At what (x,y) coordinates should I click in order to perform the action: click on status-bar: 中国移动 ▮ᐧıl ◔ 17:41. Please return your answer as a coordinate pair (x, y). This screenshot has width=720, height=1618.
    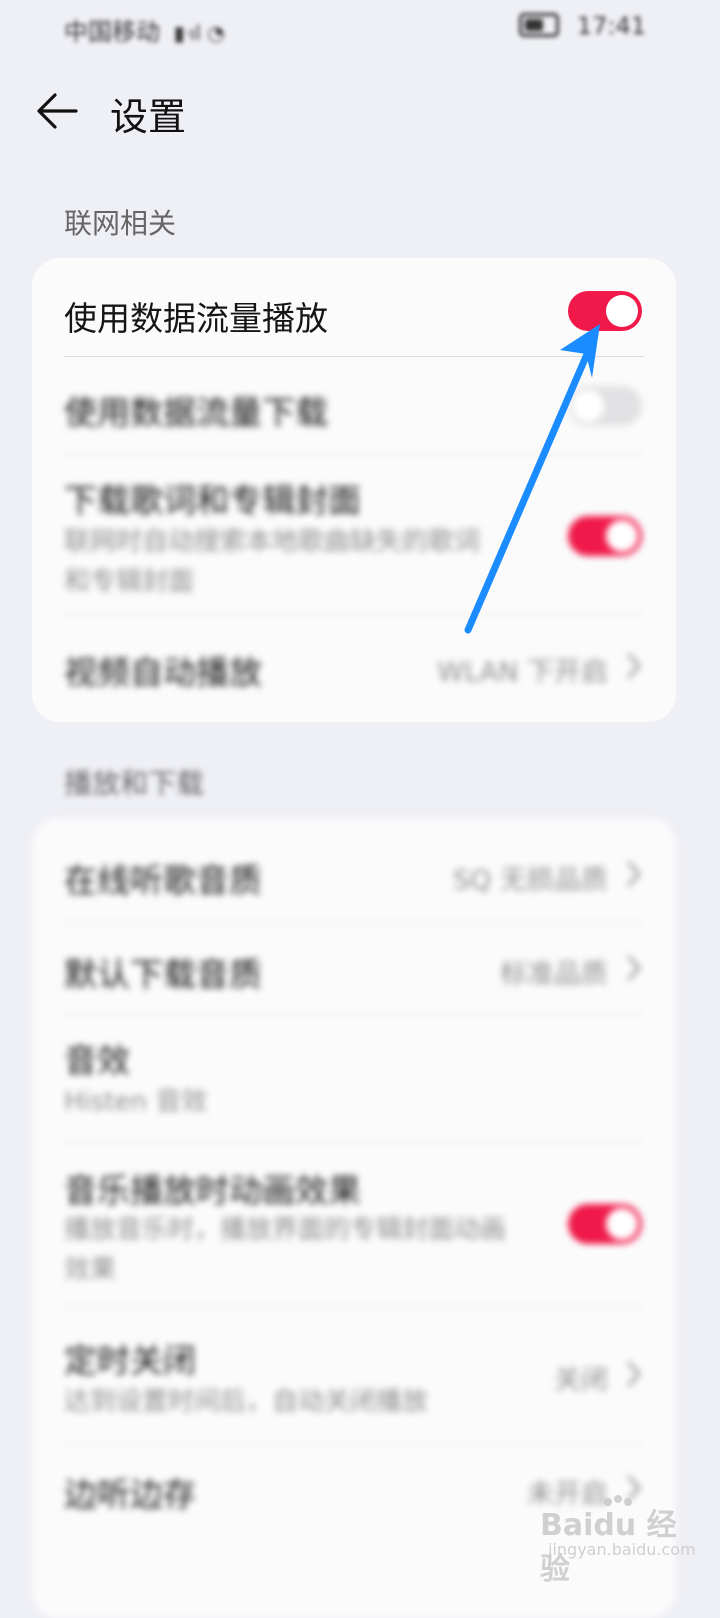
    Looking at the image, I should click on (360, 26).